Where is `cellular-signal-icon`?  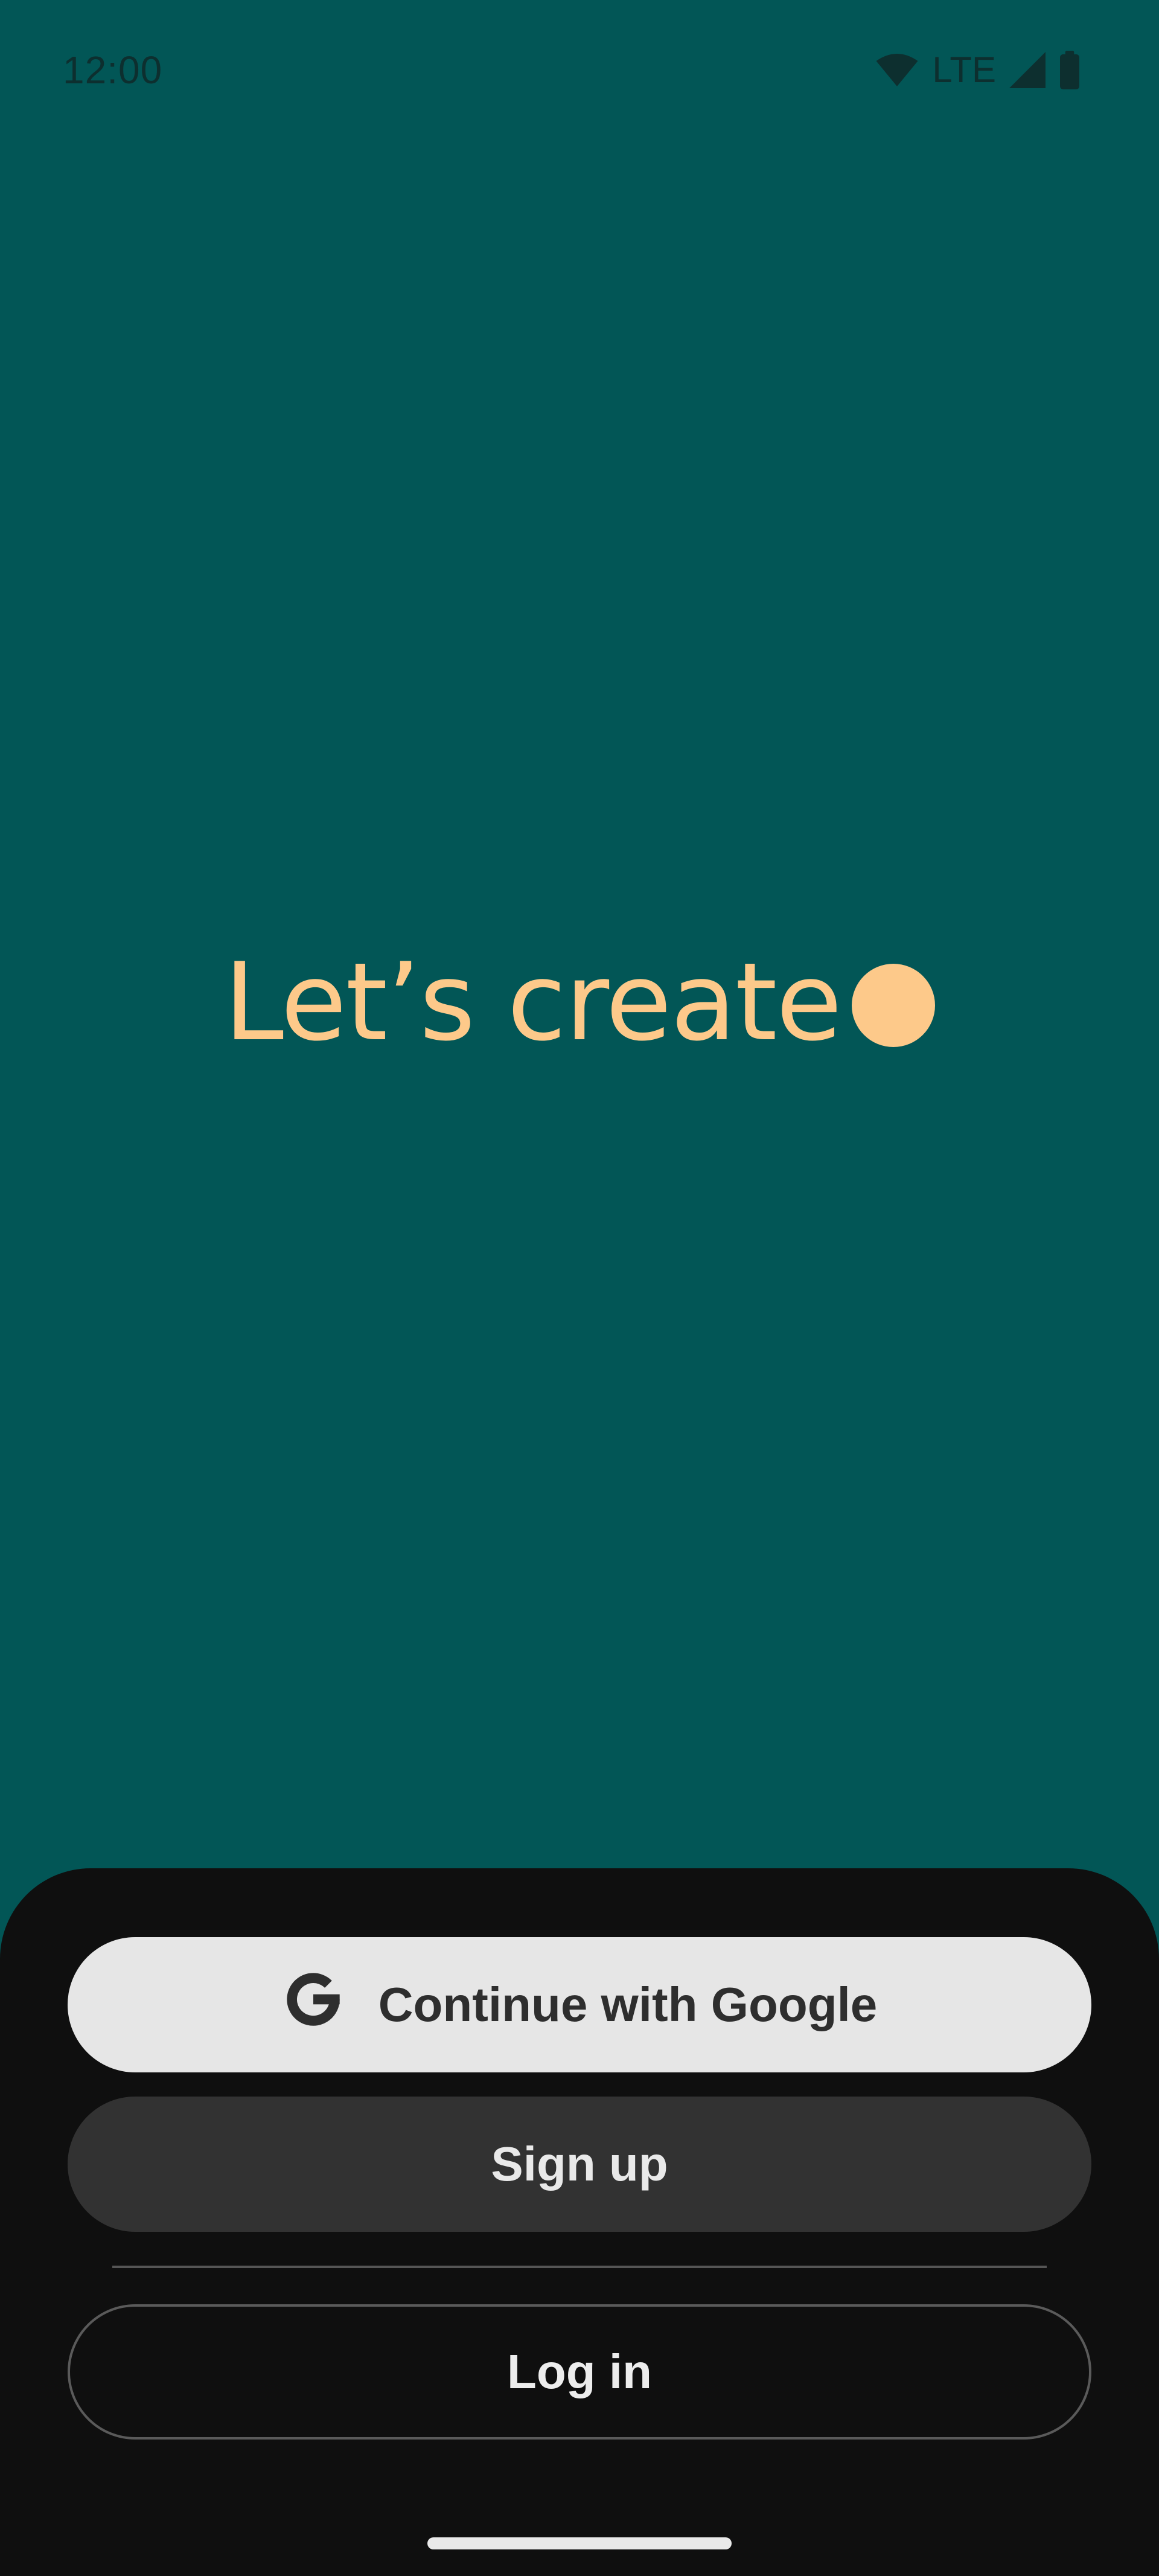 cellular-signal-icon is located at coordinates (1027, 70).